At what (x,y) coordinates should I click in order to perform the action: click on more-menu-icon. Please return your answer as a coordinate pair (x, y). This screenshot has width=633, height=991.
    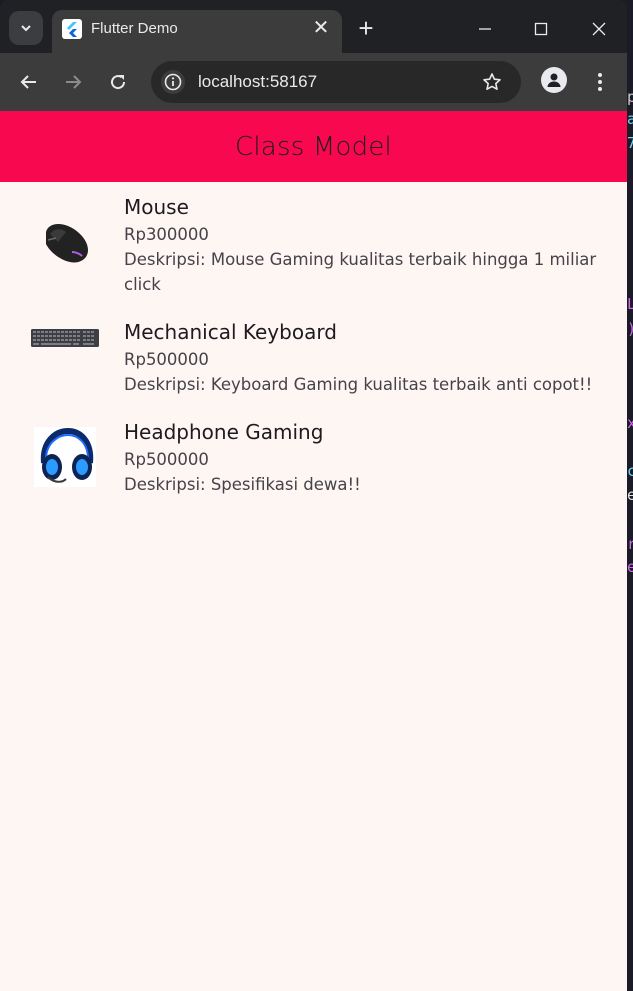
    Looking at the image, I should click on (600, 82).